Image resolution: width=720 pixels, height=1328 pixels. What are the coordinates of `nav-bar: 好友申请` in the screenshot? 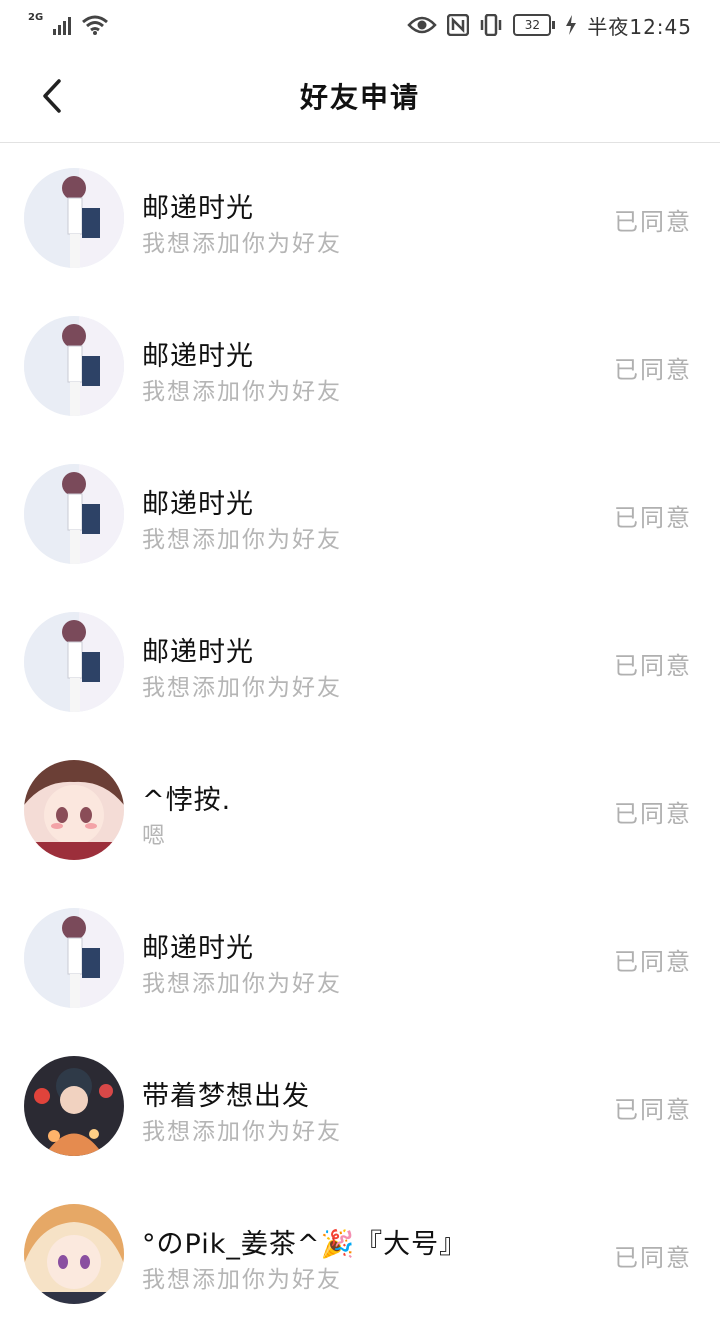 It's located at (360, 96).